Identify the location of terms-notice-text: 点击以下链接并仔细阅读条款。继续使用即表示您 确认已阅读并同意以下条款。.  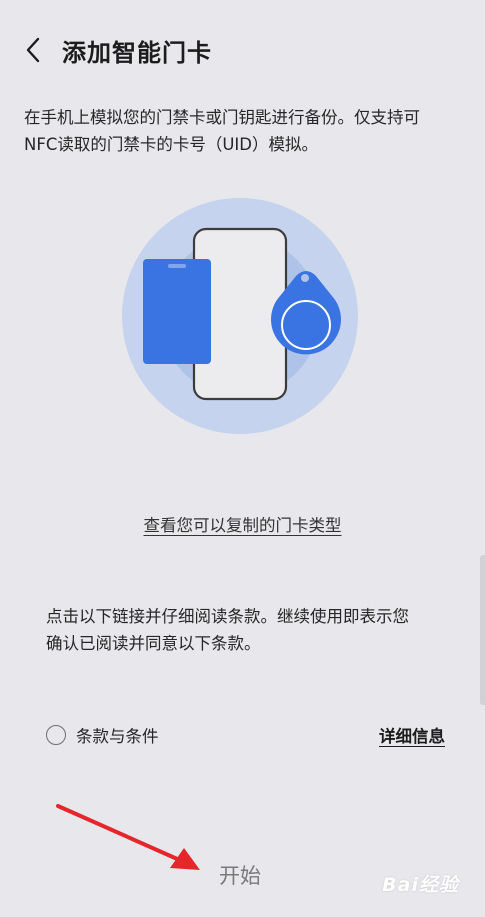
(245, 630).